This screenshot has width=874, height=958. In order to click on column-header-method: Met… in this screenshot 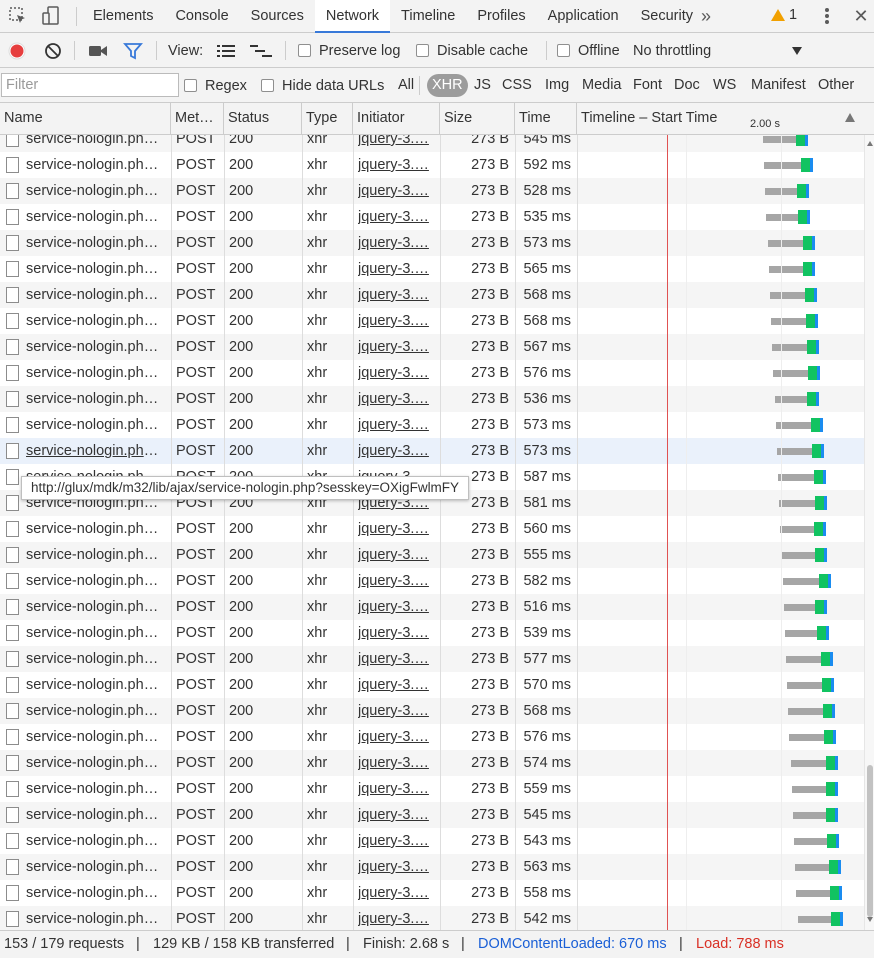, I will do `click(197, 119)`.